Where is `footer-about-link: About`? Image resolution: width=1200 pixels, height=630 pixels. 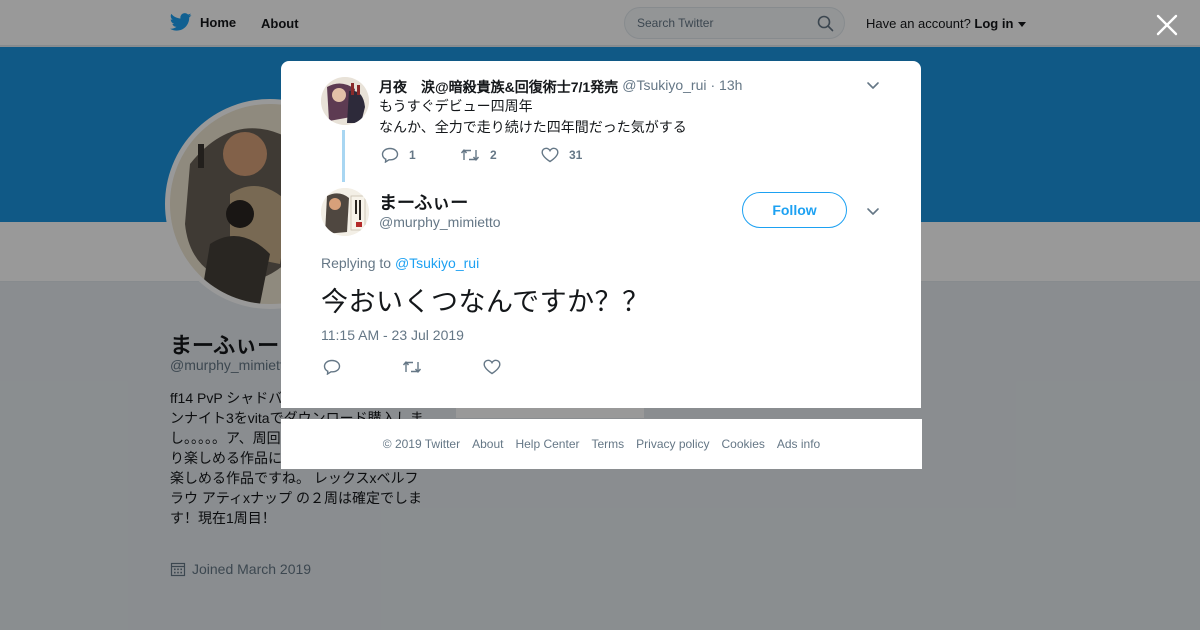
footer-about-link: About is located at coordinates (487, 444).